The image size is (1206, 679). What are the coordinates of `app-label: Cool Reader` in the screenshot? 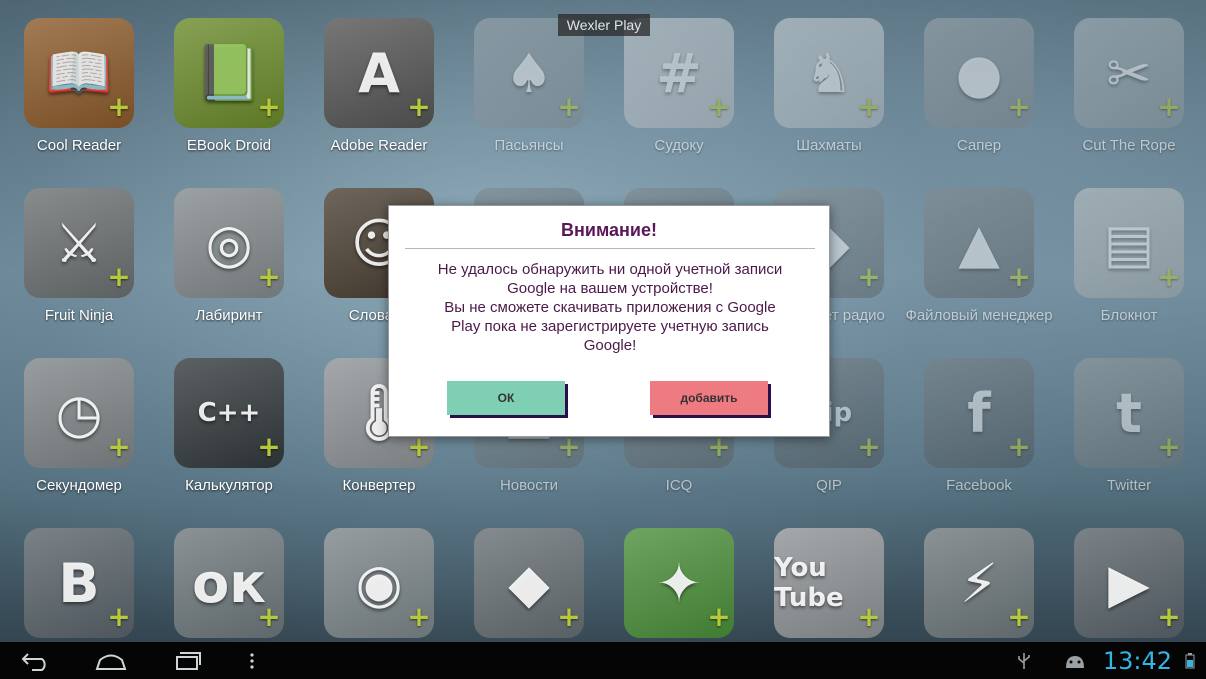 It's located at (79, 145).